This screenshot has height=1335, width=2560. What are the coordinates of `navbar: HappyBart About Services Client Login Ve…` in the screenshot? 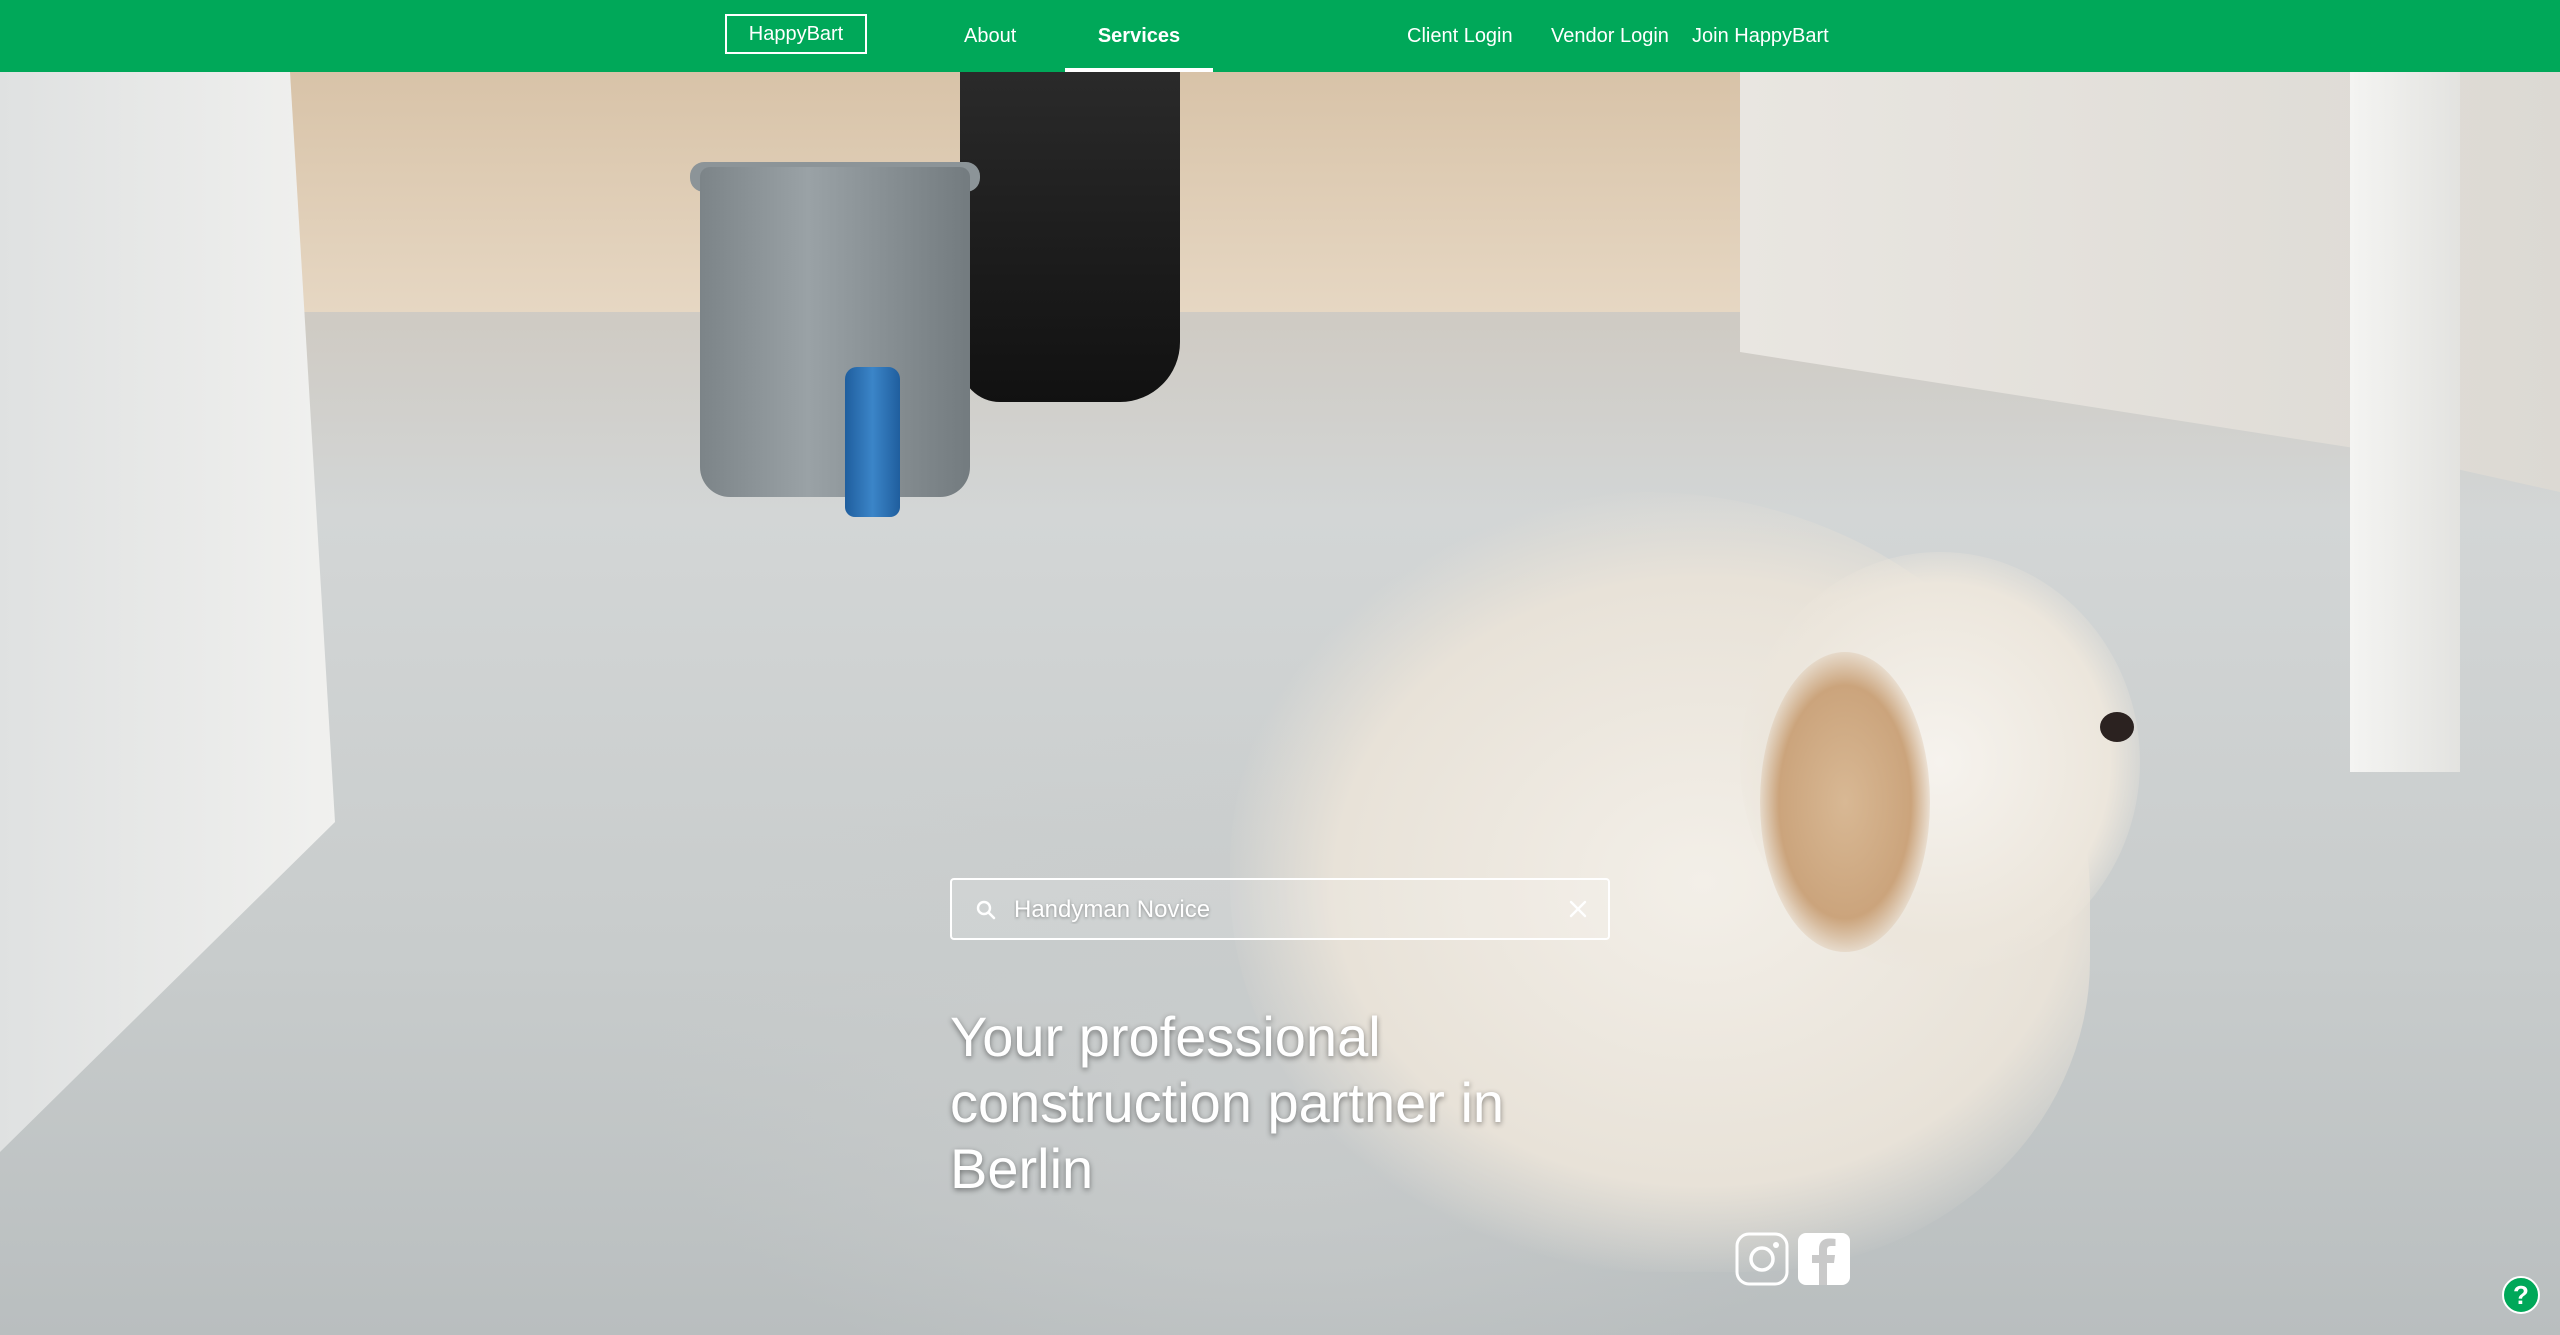 It's located at (1280, 36).